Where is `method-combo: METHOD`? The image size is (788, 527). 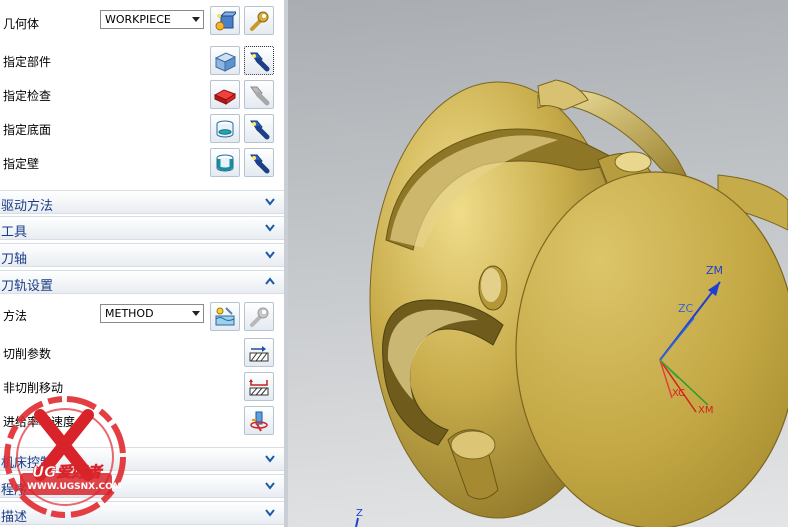
method-combo: METHOD is located at coordinates (152, 313).